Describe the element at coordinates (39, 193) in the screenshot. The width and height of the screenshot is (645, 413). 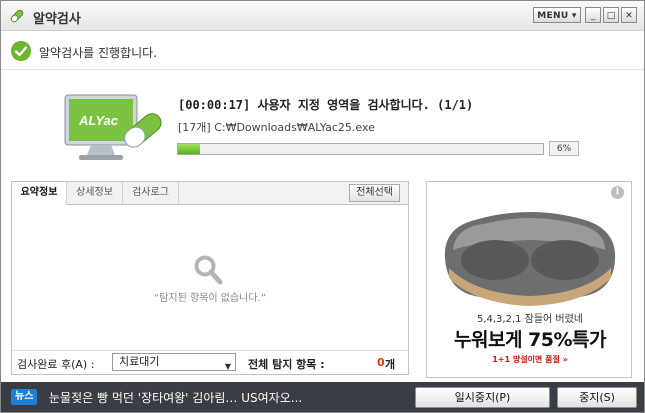
I see `tab-summary: 요약정보` at that location.